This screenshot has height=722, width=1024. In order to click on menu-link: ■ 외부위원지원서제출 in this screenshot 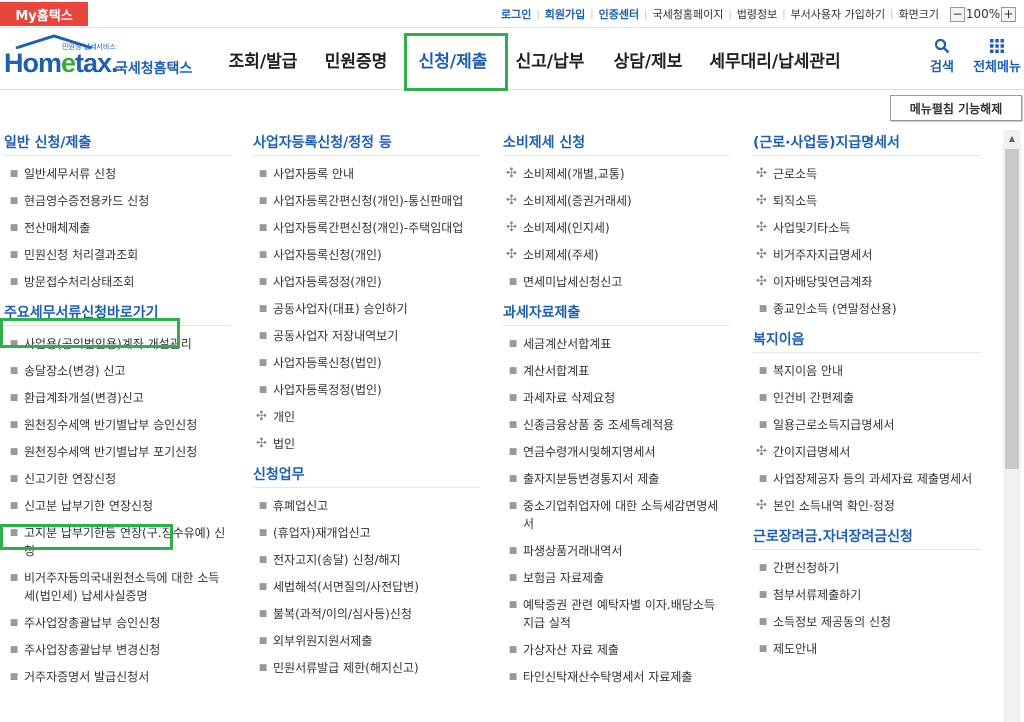, I will do `click(366, 641)`.